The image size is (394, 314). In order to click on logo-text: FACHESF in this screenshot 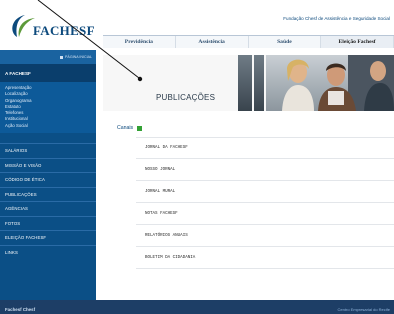, I will do `click(64, 30)`.